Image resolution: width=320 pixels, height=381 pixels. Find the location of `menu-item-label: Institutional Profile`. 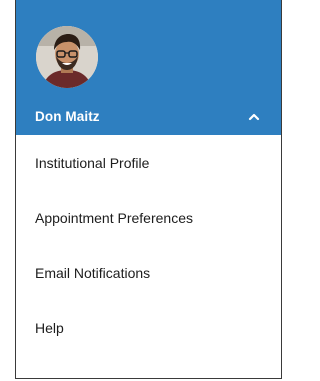

menu-item-label: Institutional Profile is located at coordinates (92, 163).